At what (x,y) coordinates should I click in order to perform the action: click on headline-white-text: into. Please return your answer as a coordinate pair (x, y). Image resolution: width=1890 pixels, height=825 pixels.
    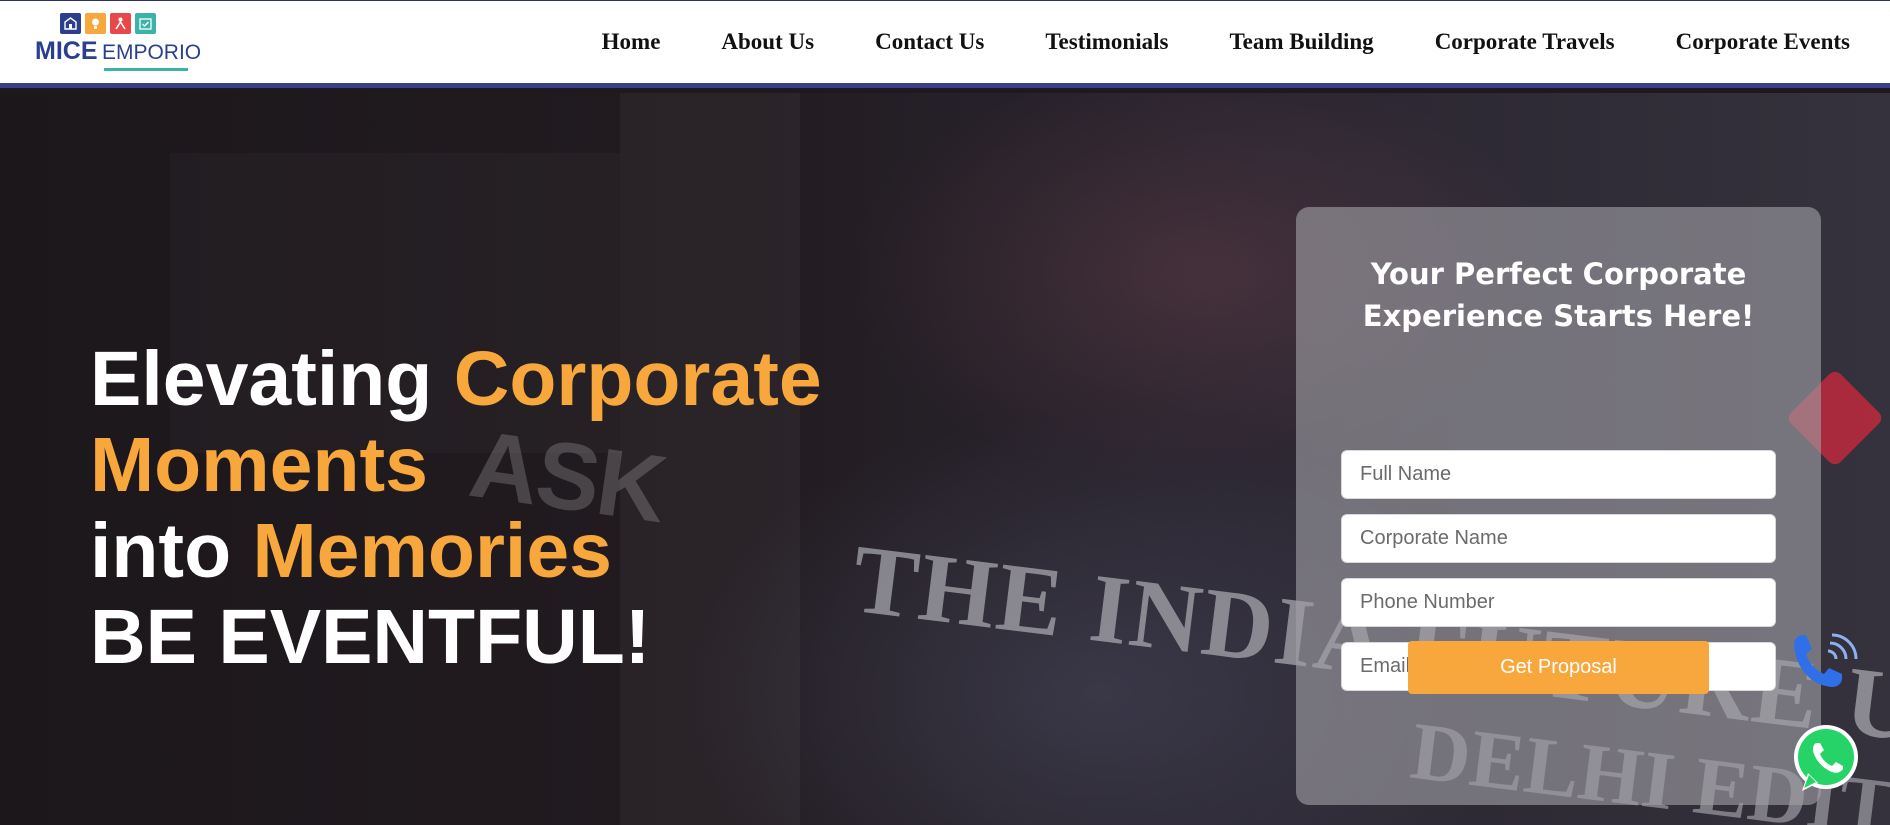
    Looking at the image, I should click on (171, 551).